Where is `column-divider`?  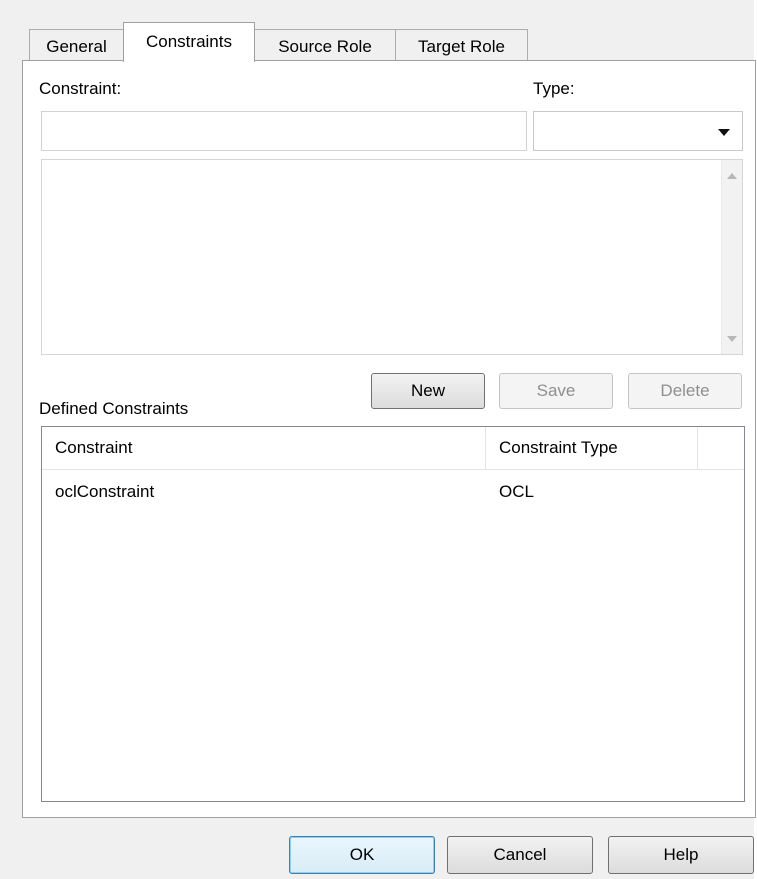 column-divider is located at coordinates (697, 448).